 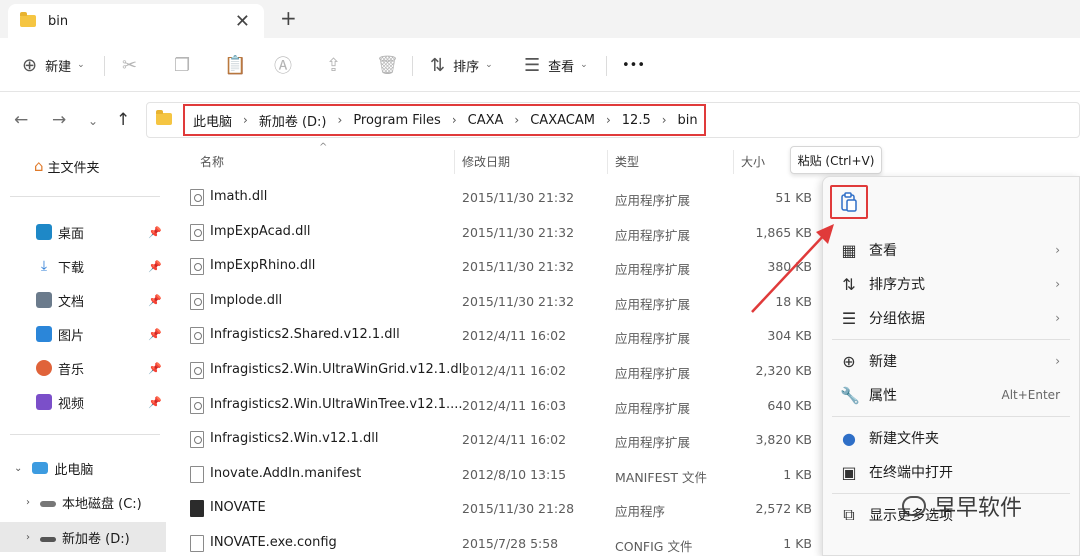 What do you see at coordinates (951, 284) in the screenshot?
I see `menu-item-sort-by: ⇅ 排序方式 ›` at bounding box center [951, 284].